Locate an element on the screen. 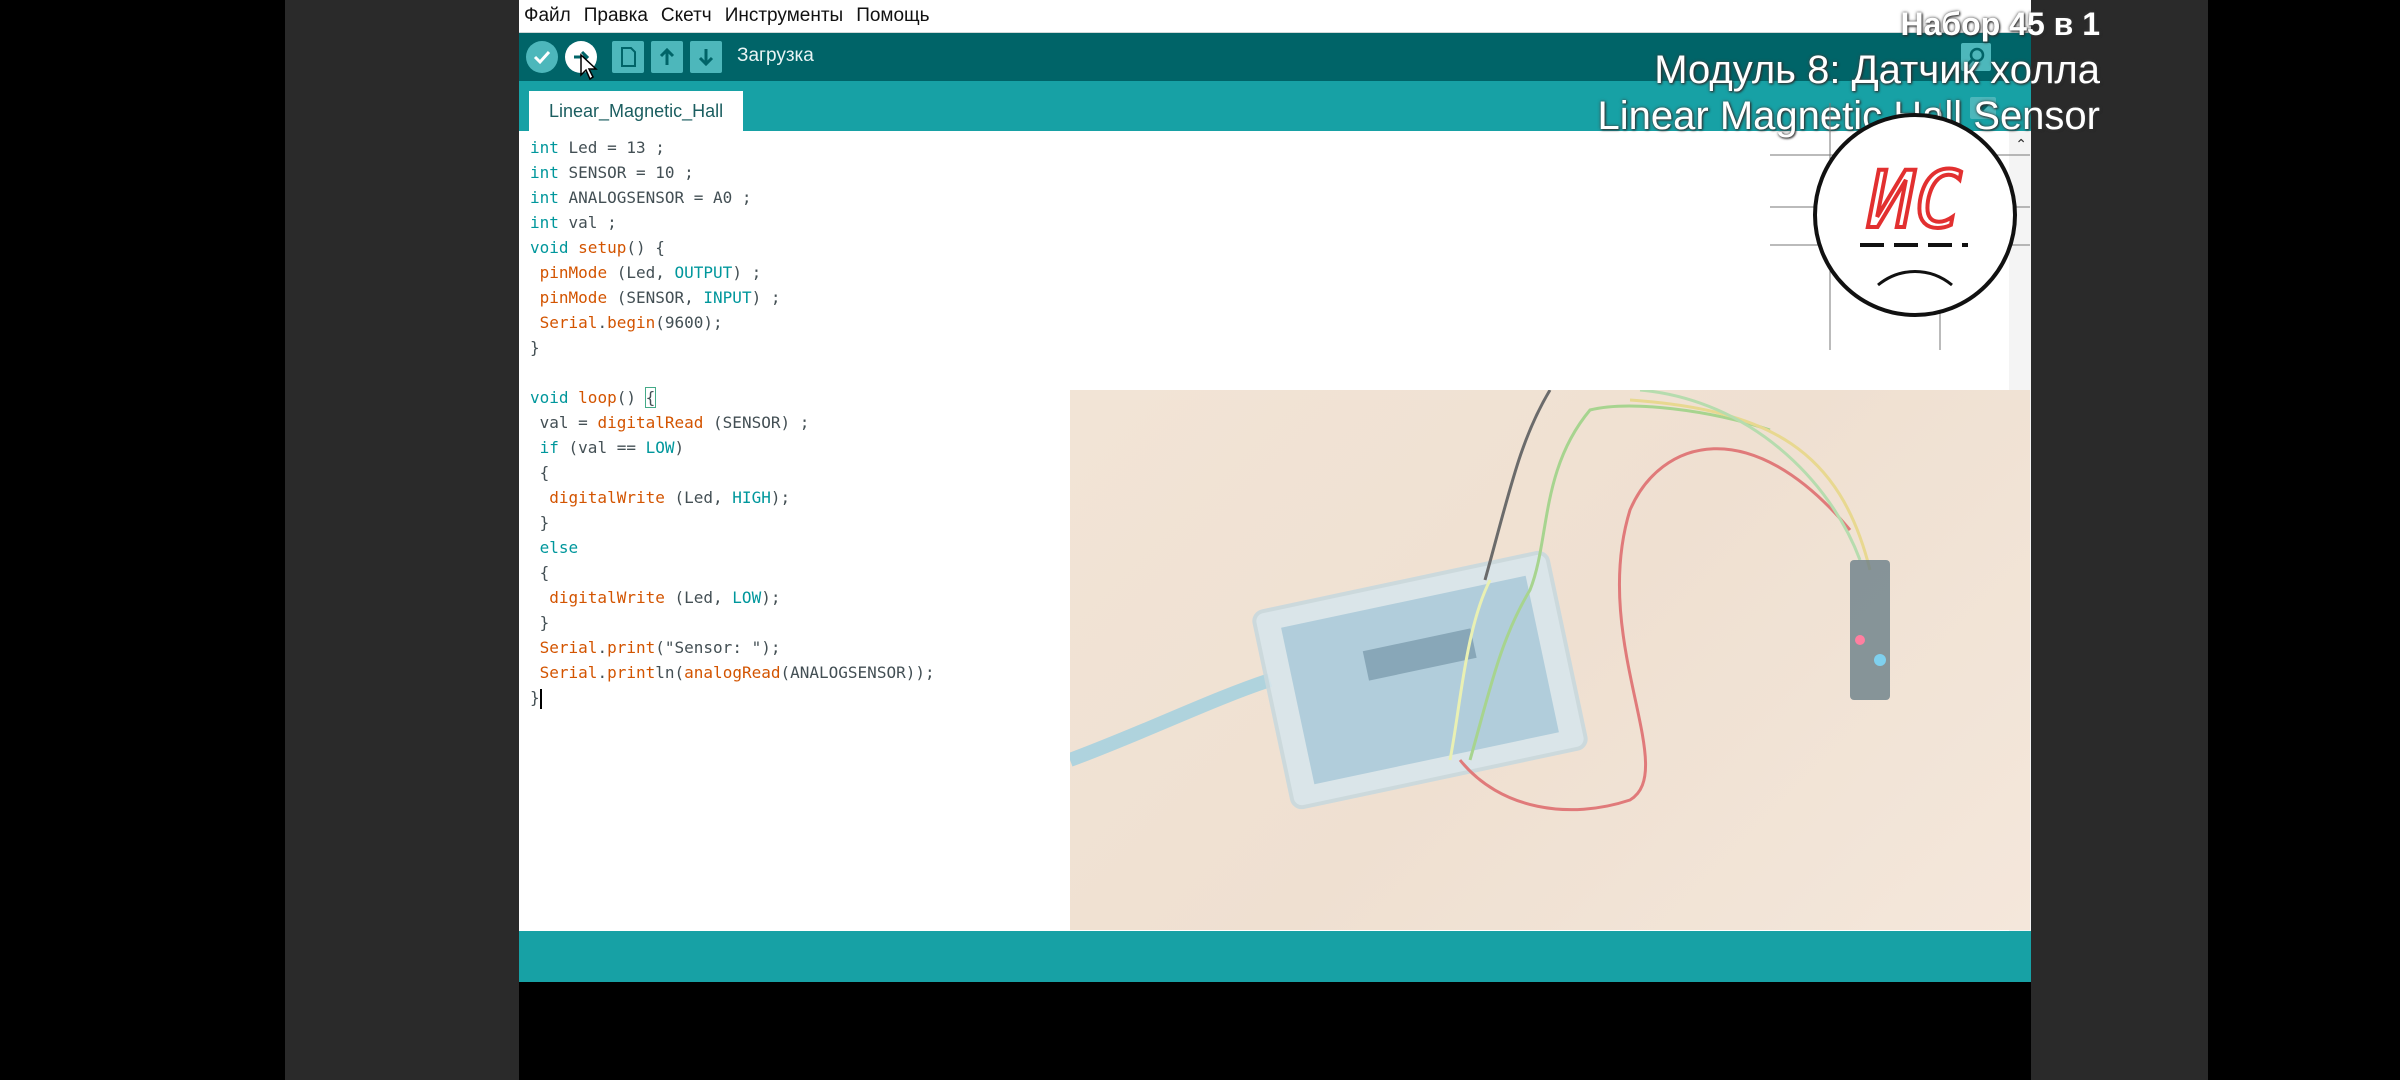 The height and width of the screenshot is (1080, 2400). menu-help: Помощь is located at coordinates (890, 16).